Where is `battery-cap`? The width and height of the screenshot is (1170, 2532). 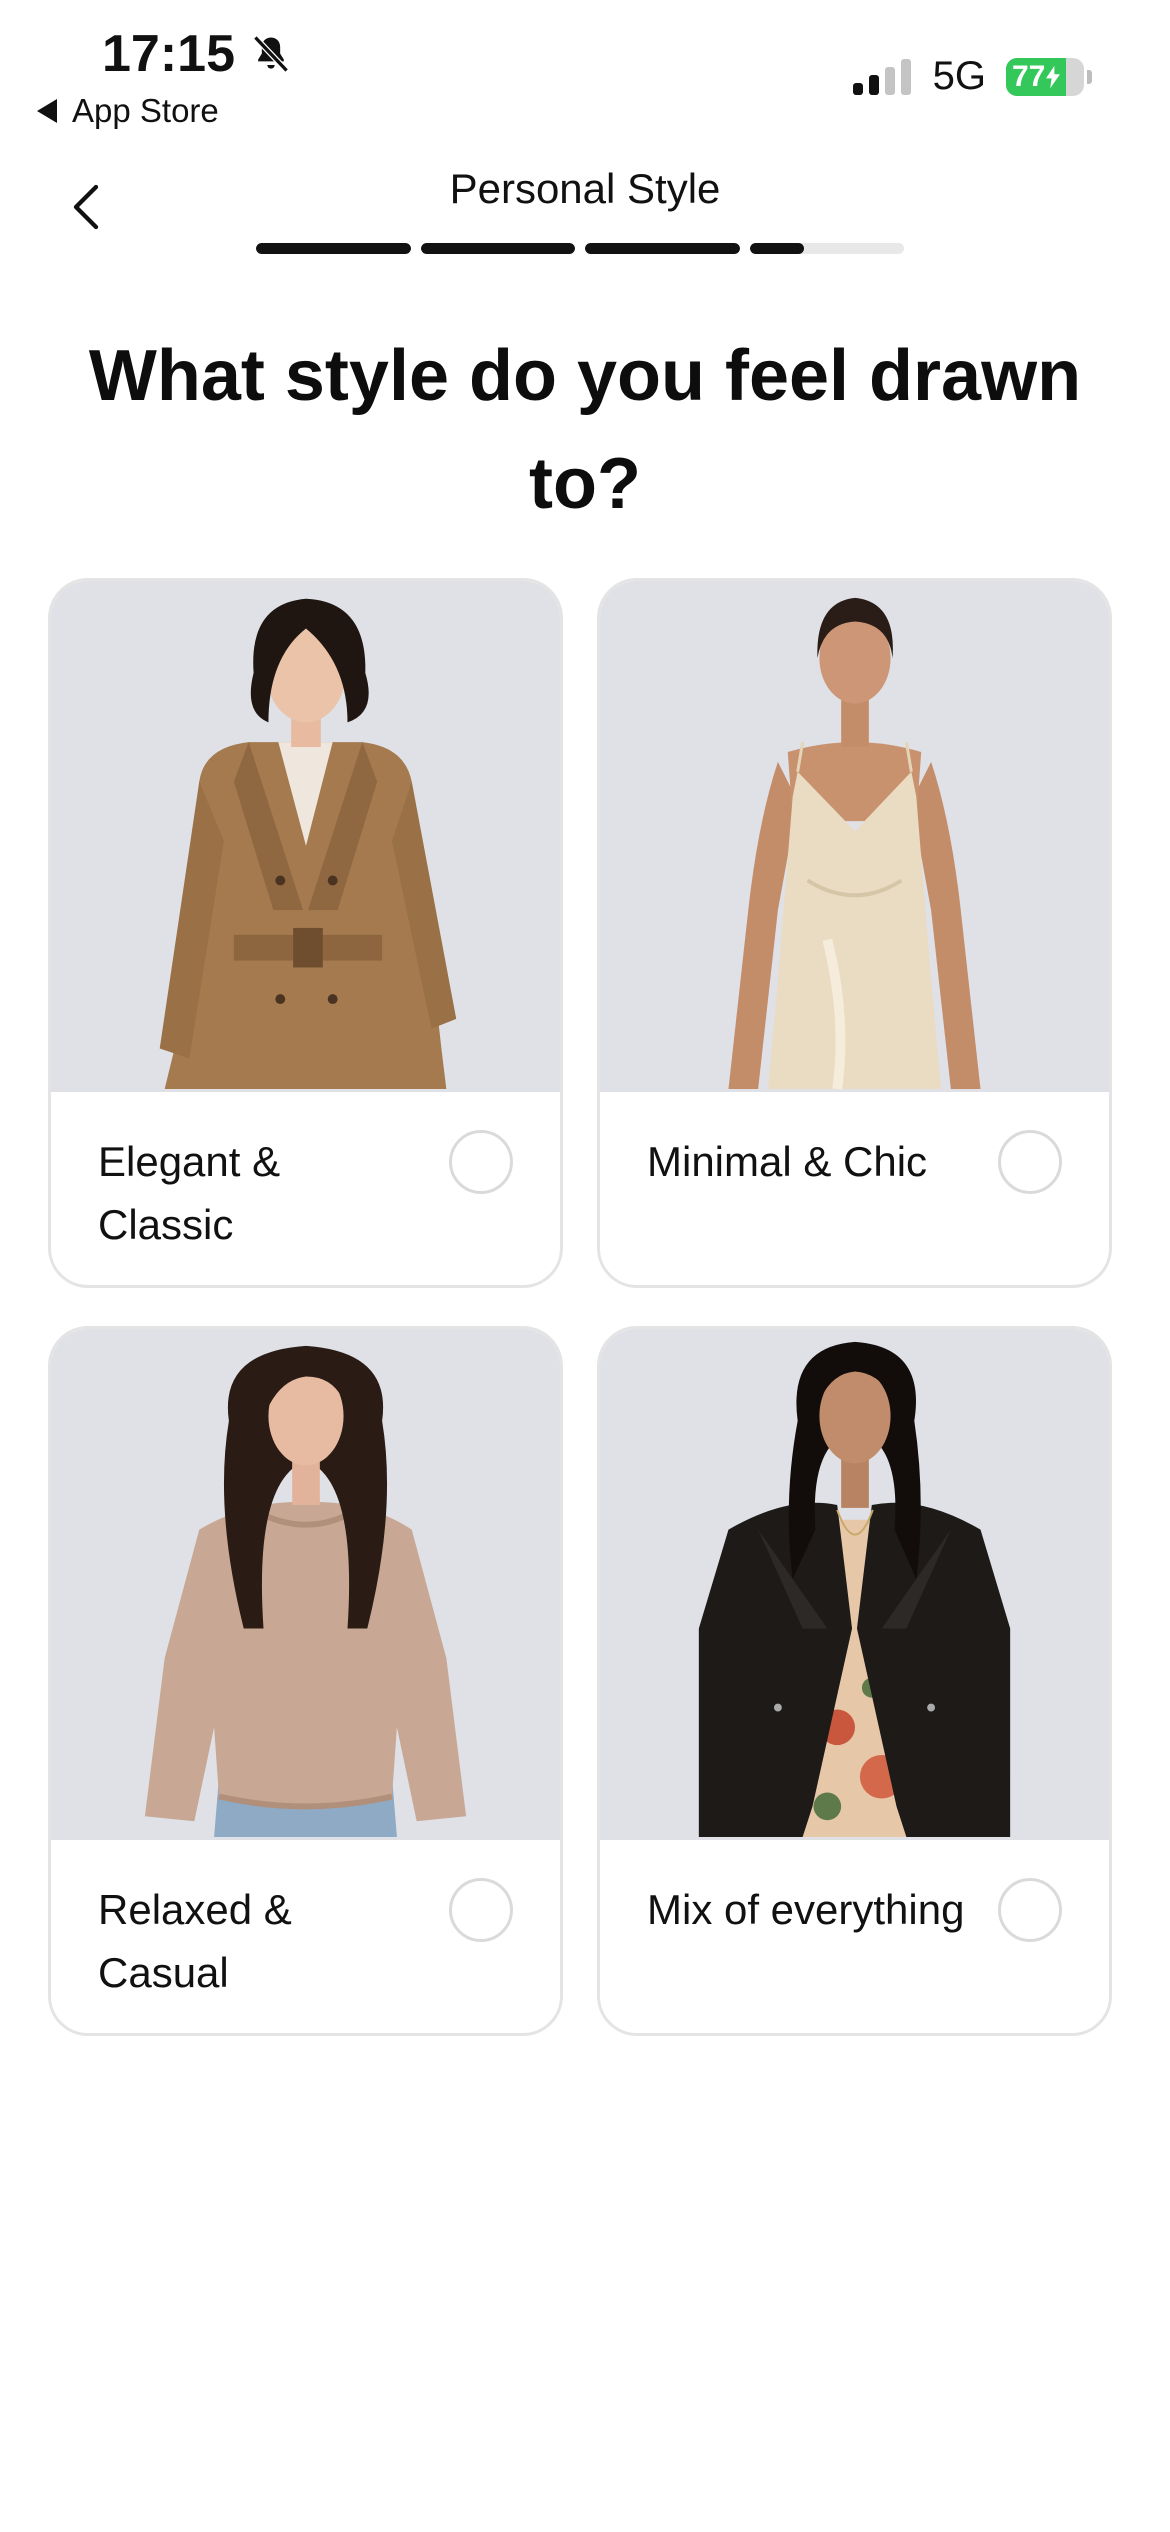 battery-cap is located at coordinates (1089, 76).